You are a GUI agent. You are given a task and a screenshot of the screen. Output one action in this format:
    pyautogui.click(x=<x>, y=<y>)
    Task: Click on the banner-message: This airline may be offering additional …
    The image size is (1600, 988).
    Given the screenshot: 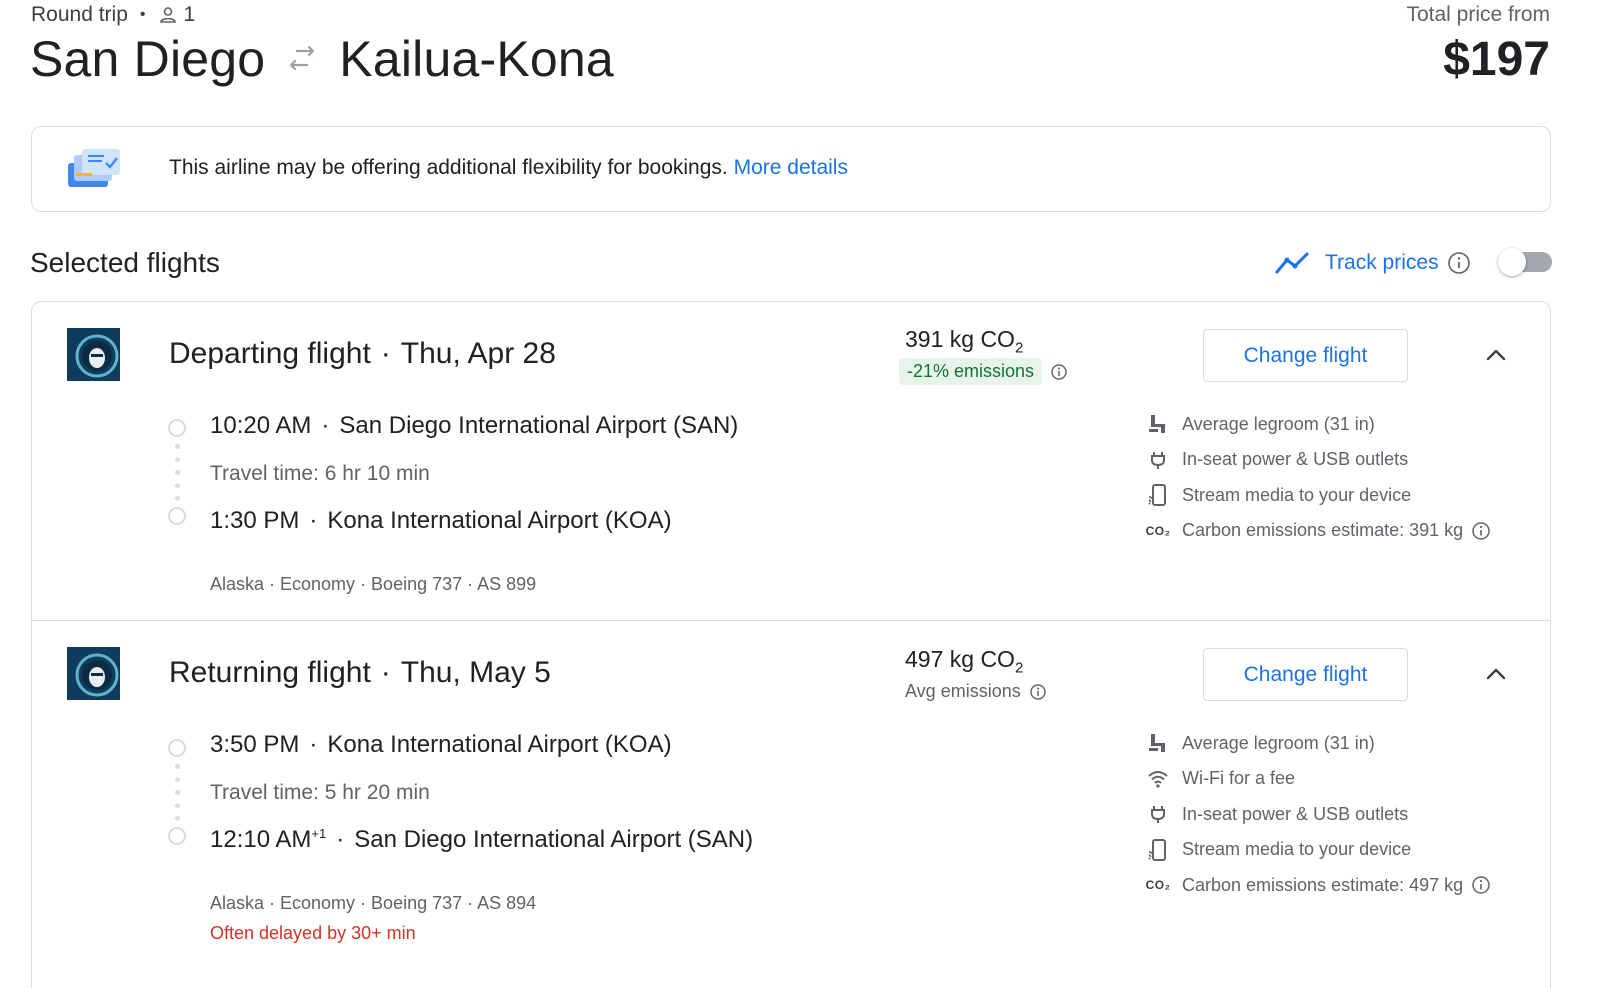 What is the action you would take?
    pyautogui.click(x=508, y=168)
    